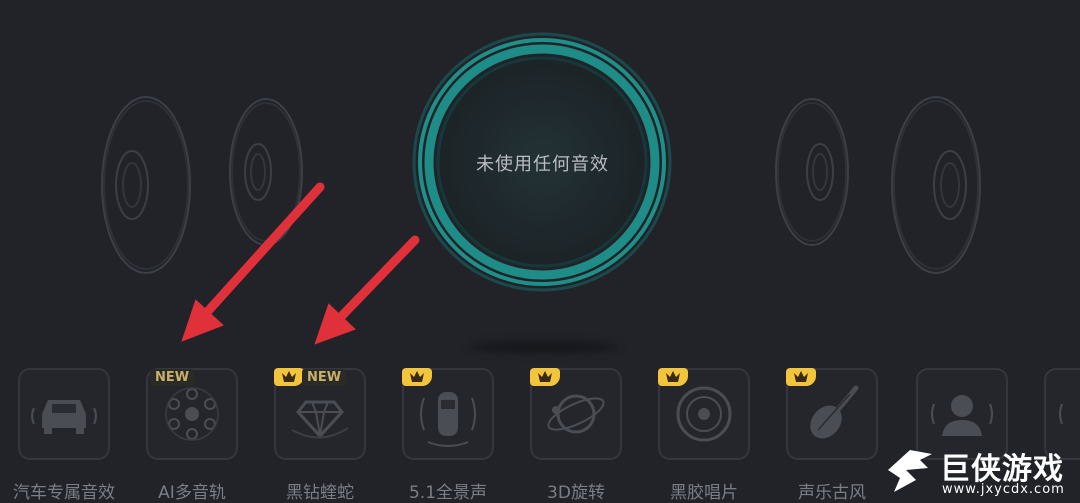  What do you see at coordinates (64, 493) in the screenshot?
I see `effect-label: 汽车专属音效` at bounding box center [64, 493].